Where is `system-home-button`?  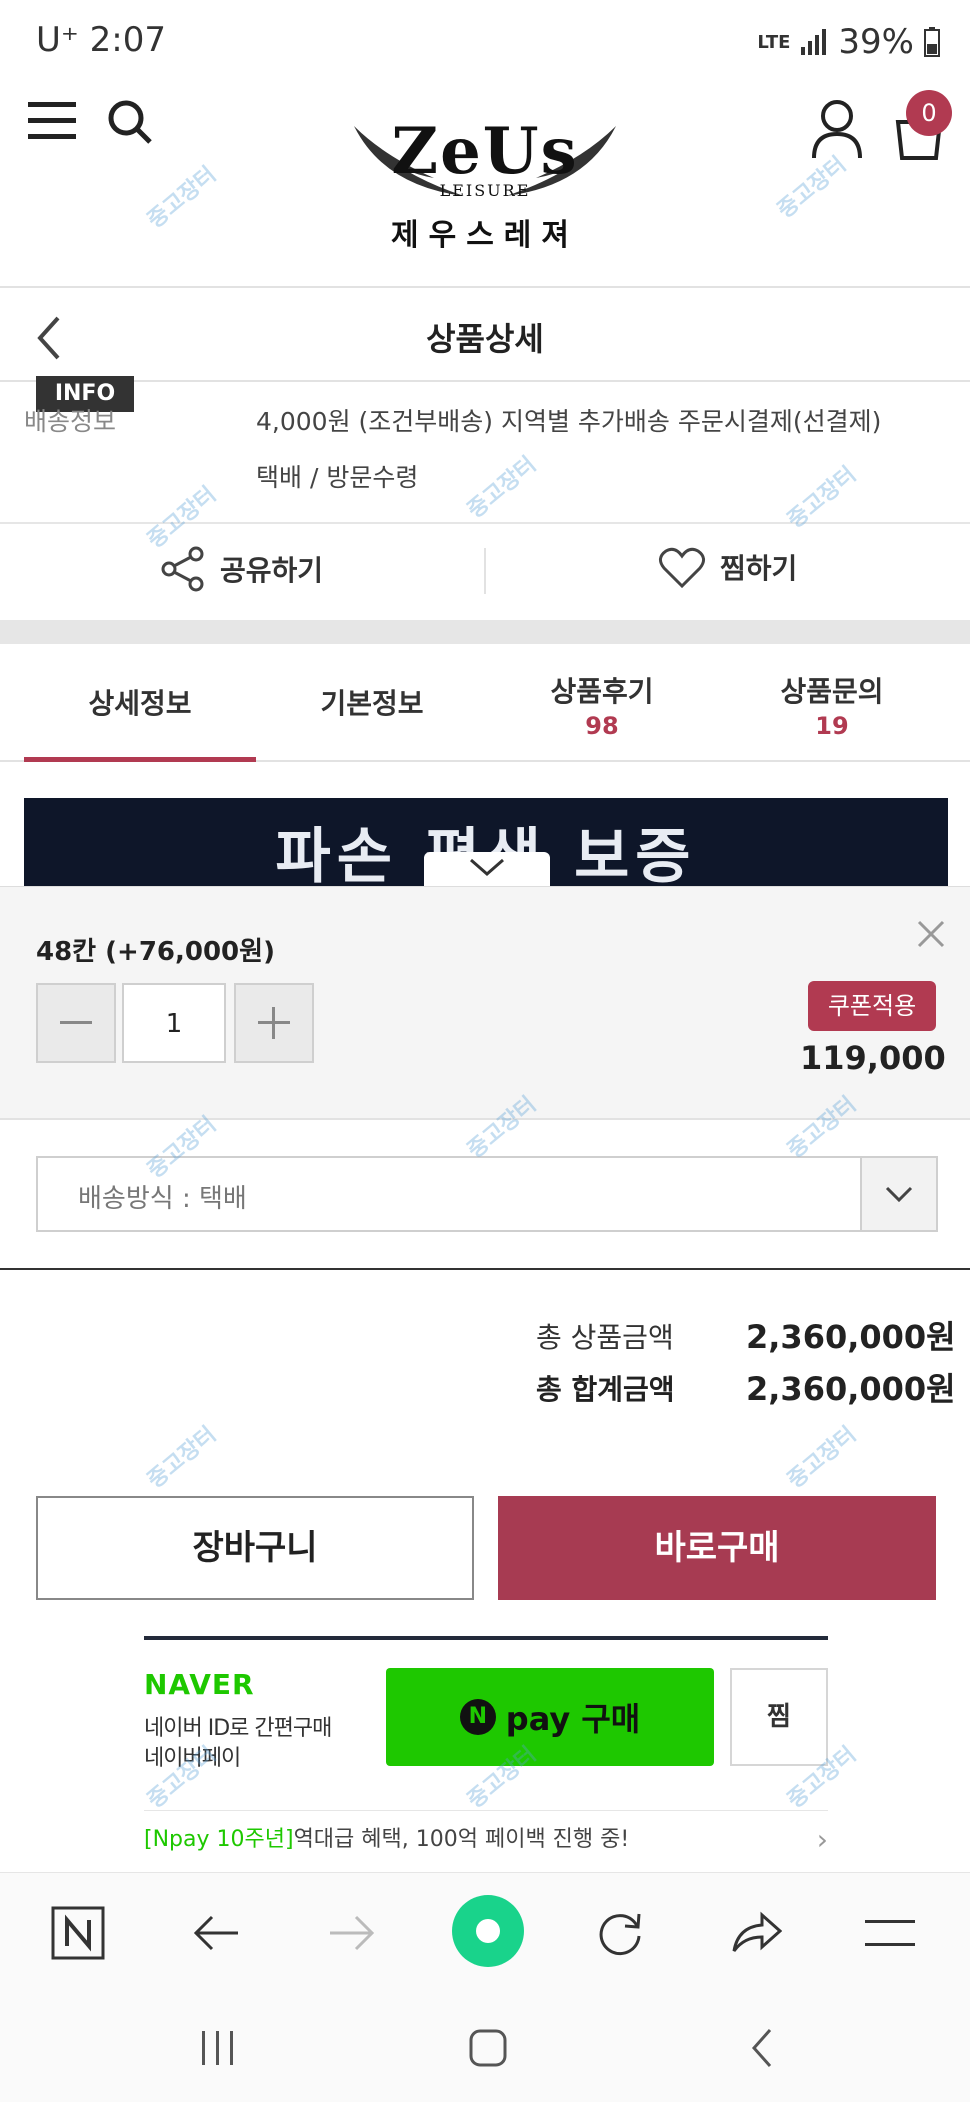
system-home-button is located at coordinates (488, 2048).